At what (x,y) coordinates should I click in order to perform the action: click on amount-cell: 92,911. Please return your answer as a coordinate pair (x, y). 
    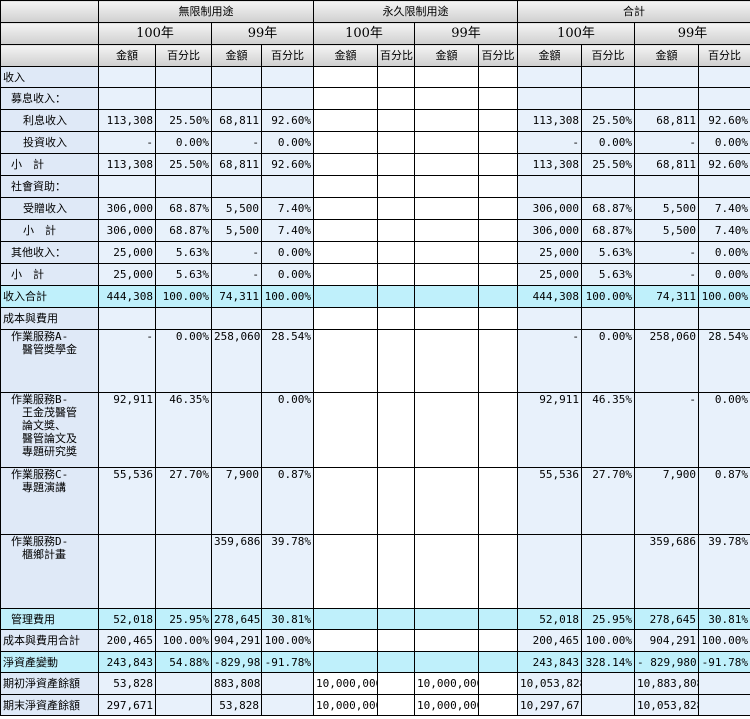
    Looking at the image, I should click on (127, 430).